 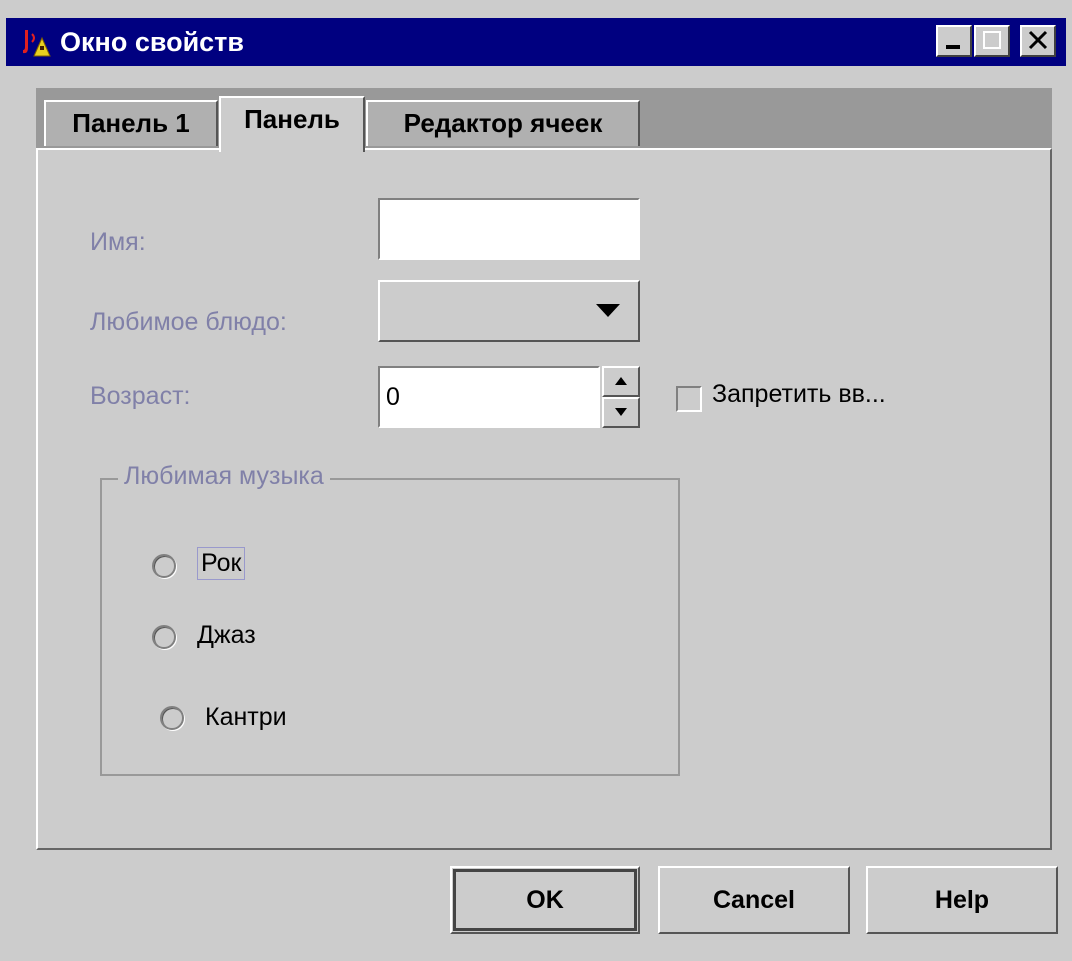 I want to click on minimize-icon, so click(x=953, y=47).